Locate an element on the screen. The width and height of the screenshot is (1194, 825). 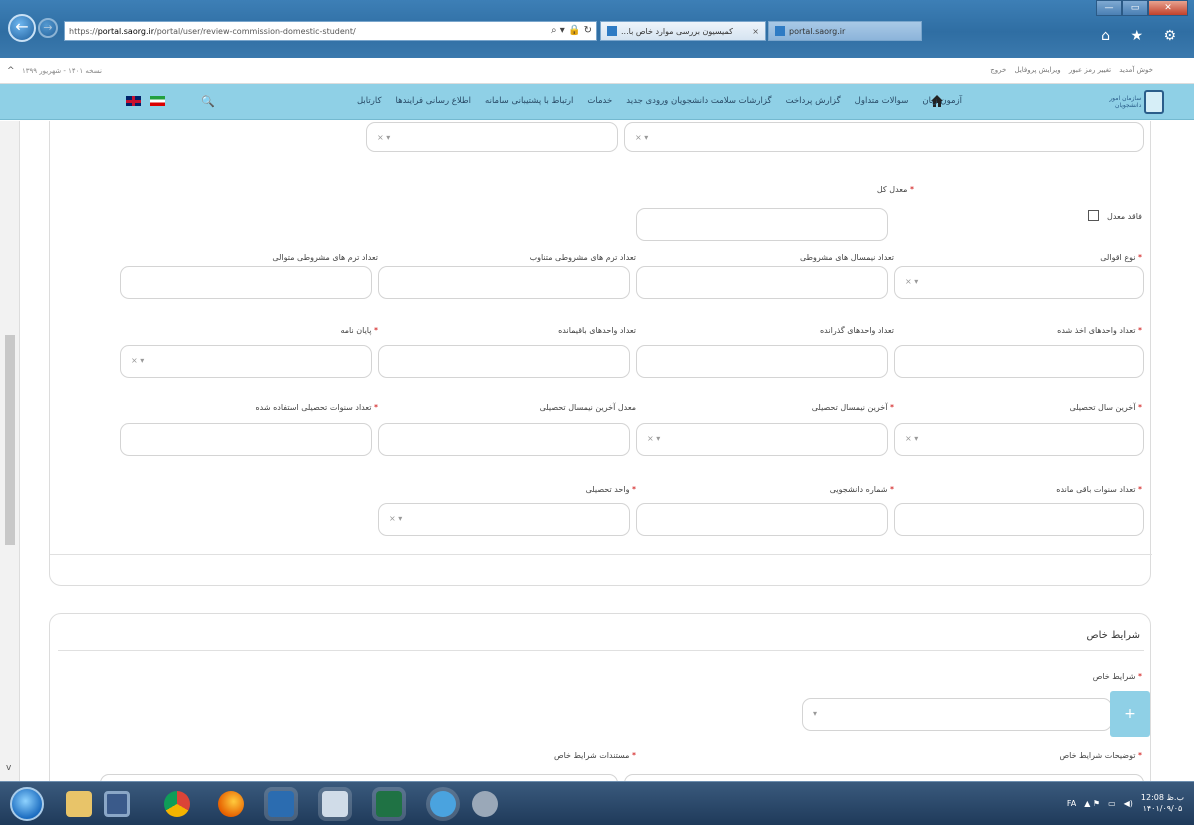
units-remaining-label: تعداد واحدهای باقیمانده is located at coordinates (597, 330).